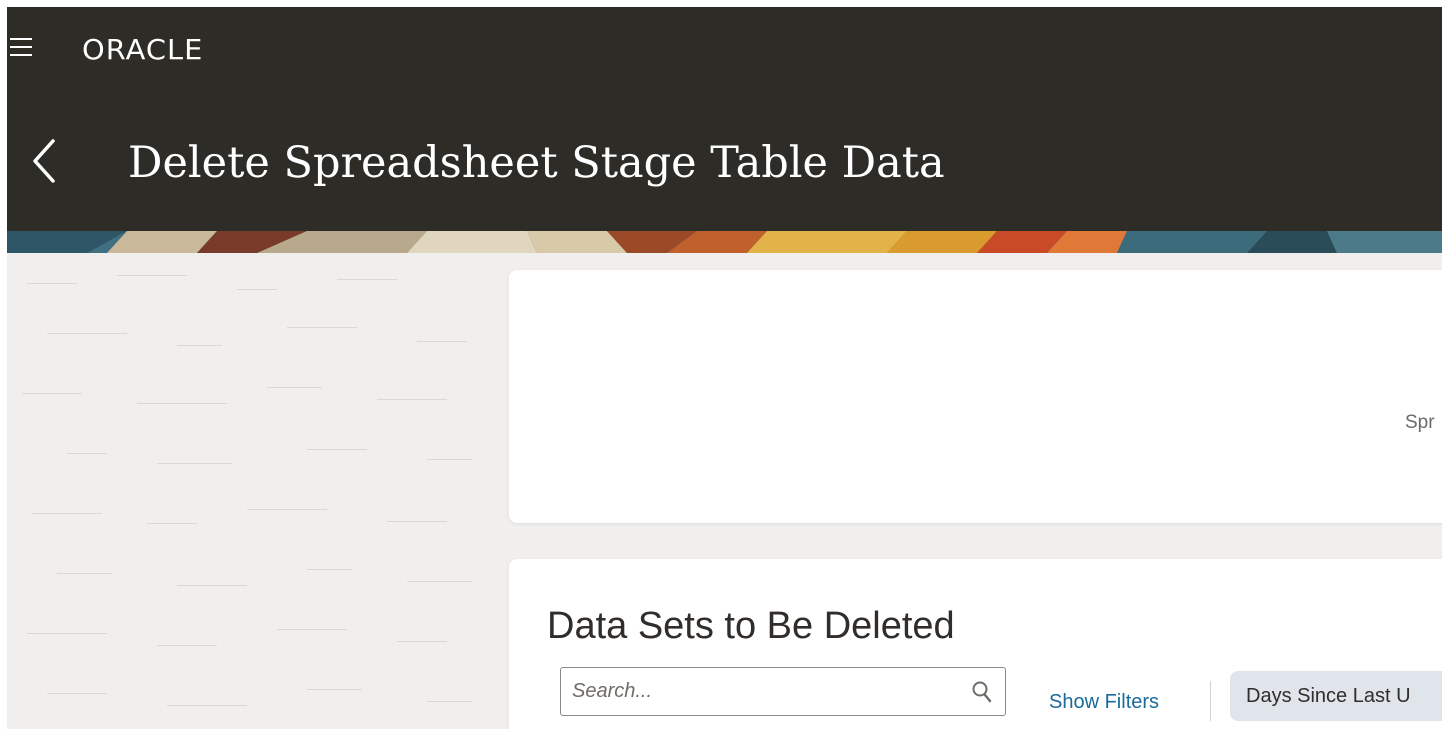  I want to click on filter-divider, so click(1210, 701).